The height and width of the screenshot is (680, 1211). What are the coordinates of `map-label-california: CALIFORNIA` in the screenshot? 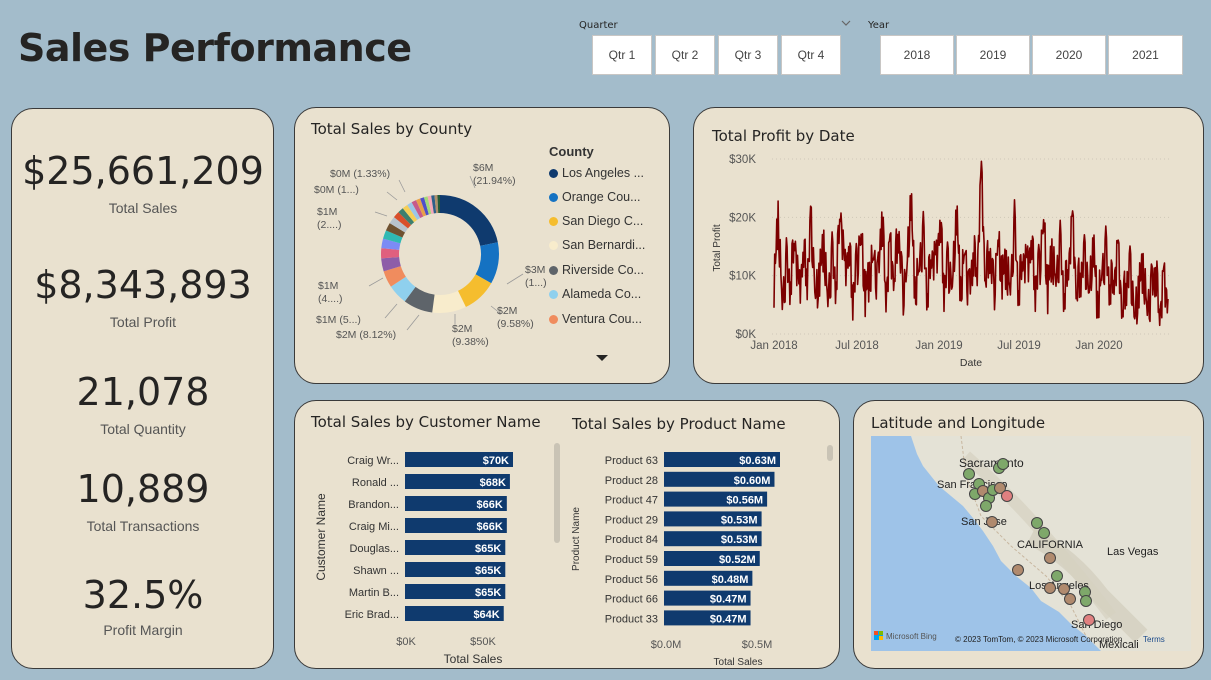 It's located at (1050, 545).